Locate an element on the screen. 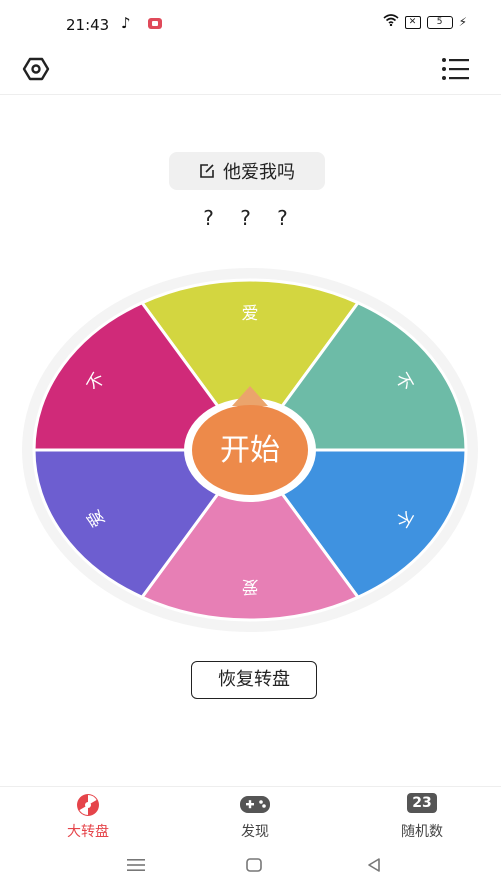  music-note-icon: ♪ is located at coordinates (126, 23).